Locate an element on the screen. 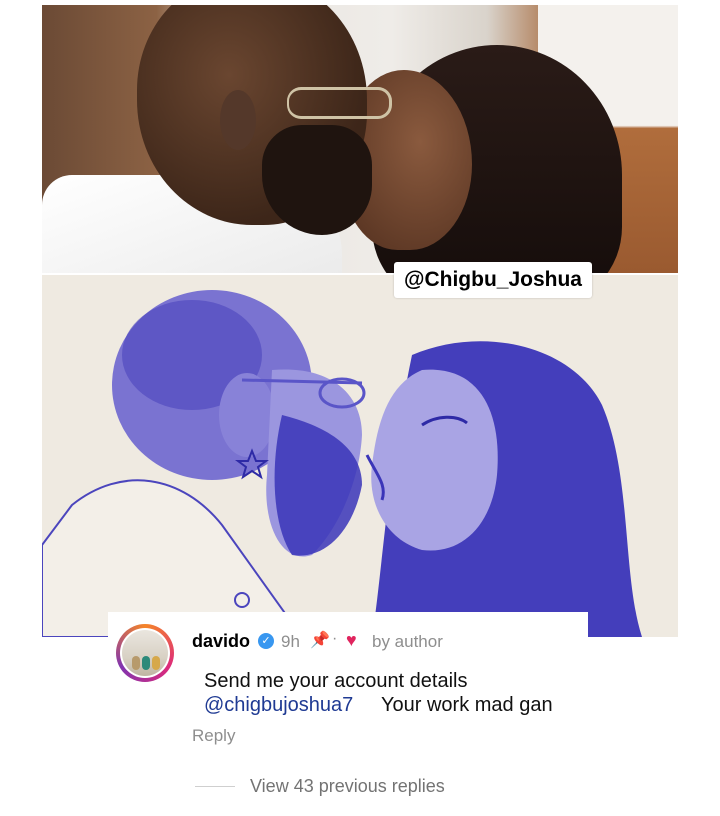  comment-text: Send me your account details is located at coordinates (336, 681).